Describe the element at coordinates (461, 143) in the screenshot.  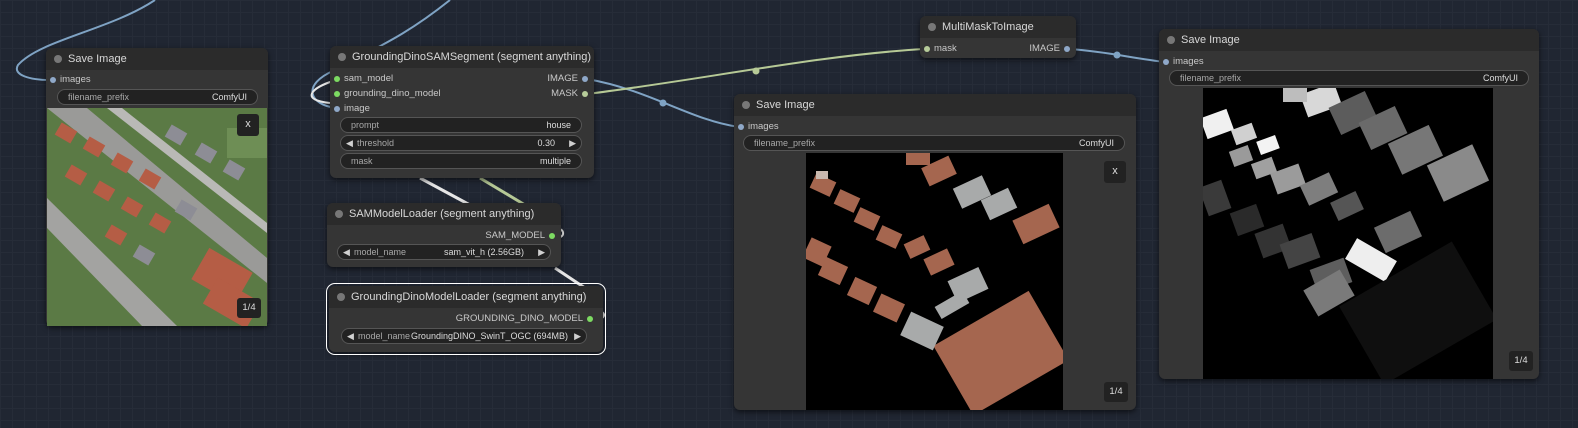
I see `threshold-stepper: ◀ threshold 0.30 ▶` at that location.